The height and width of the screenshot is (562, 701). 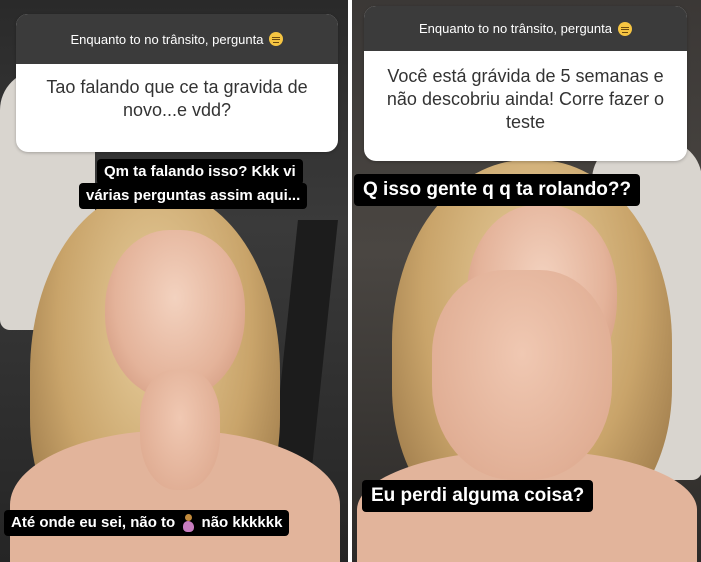 What do you see at coordinates (497, 190) in the screenshot?
I see `reply-text-right: Q isso gente q q ta rolando??` at bounding box center [497, 190].